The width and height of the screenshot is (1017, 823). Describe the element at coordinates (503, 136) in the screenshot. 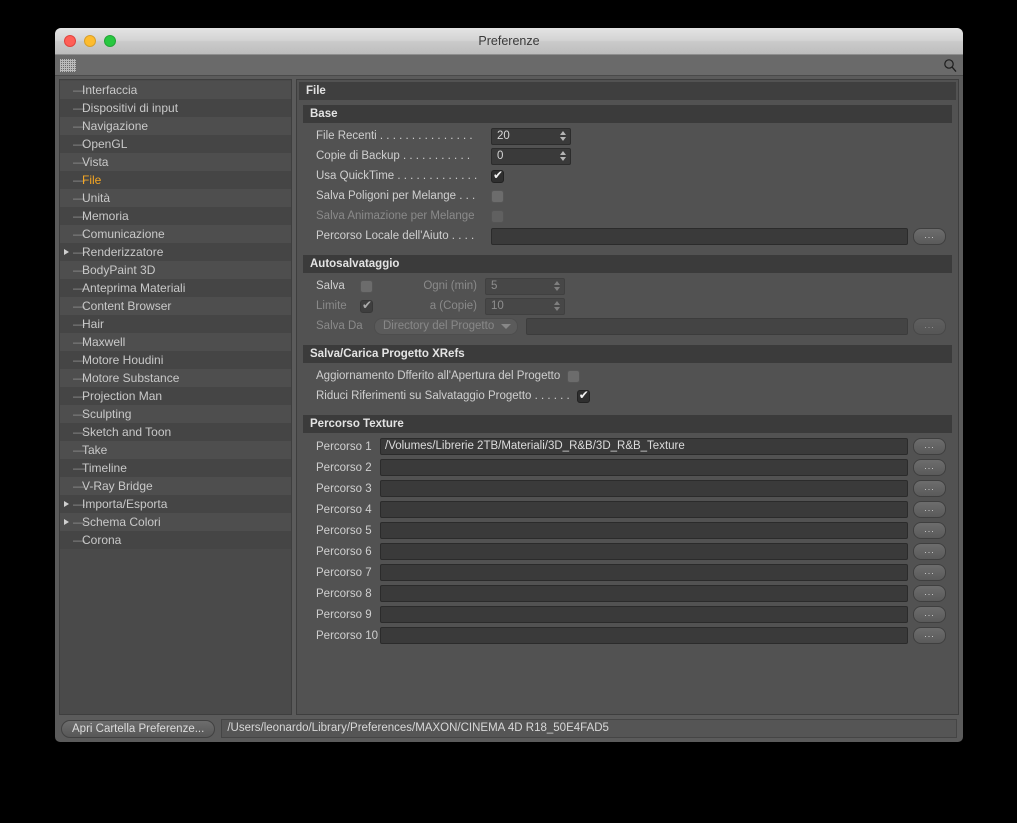

I see `stepper-value: 20` at that location.